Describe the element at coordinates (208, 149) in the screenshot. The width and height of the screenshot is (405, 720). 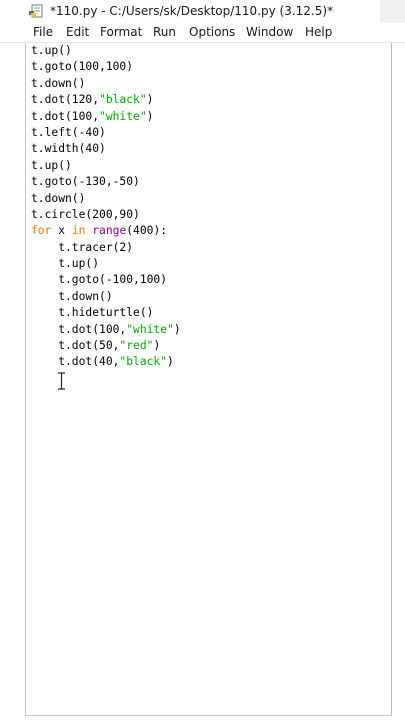
I see `code-line: t.width(40)` at that location.